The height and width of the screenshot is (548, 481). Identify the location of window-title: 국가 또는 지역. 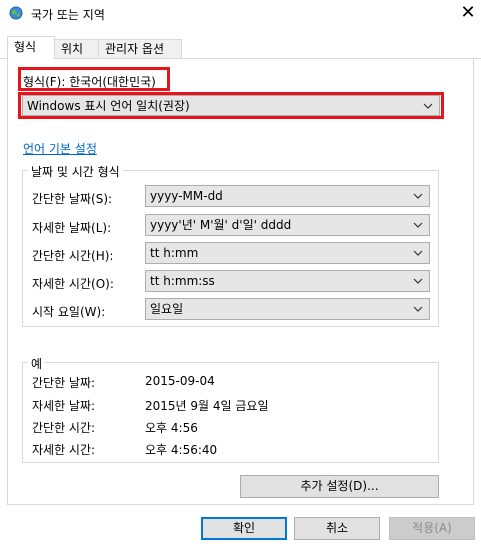
(68, 15).